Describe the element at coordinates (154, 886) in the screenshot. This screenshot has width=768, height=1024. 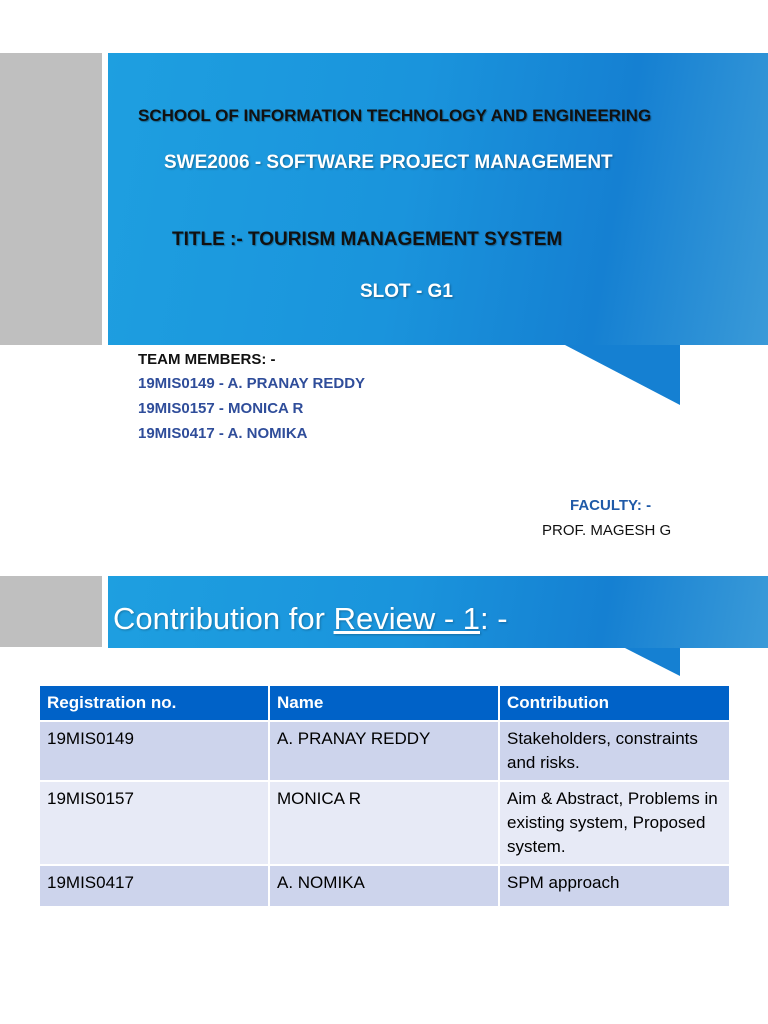
I see `cell-registration: 19MIS0417` at that location.